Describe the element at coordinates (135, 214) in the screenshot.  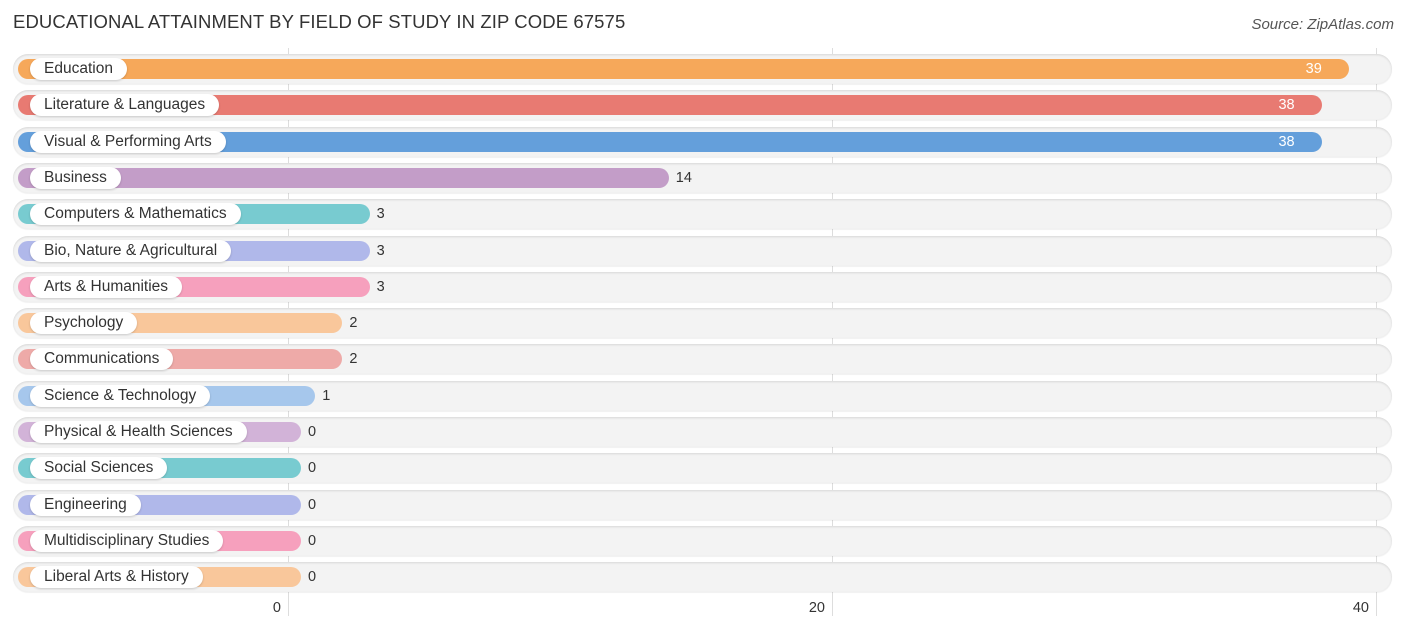
I see `category-label: Computers & Mathematics` at that location.